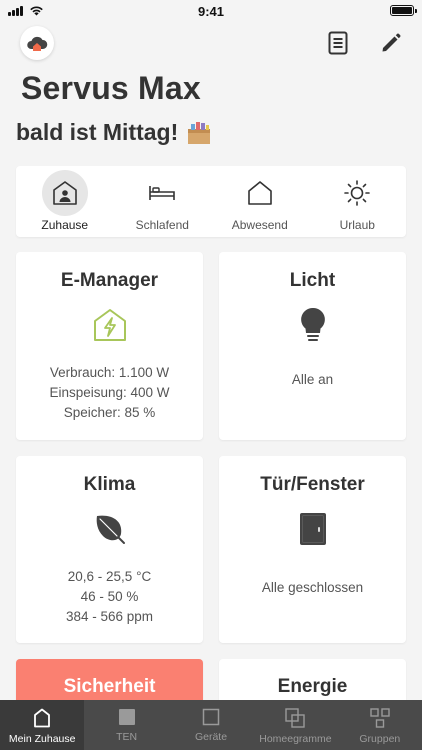  I want to click on mode-label: Abwesend, so click(259, 225).